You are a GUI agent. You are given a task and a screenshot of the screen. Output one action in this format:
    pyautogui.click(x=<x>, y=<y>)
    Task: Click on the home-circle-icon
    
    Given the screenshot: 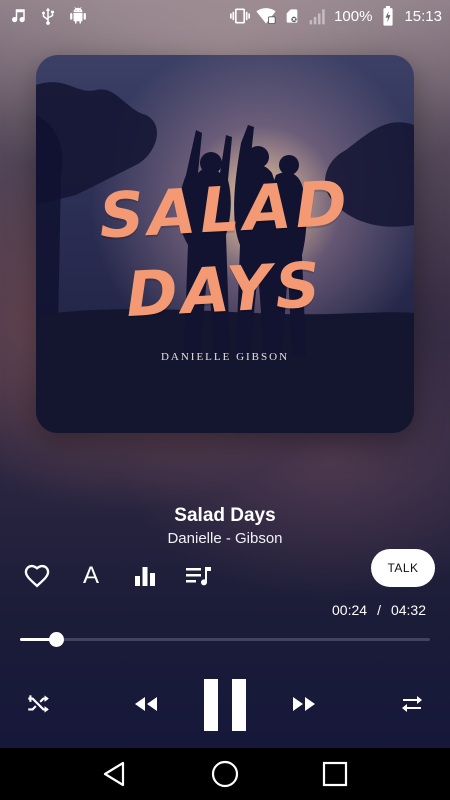 What is the action you would take?
    pyautogui.click(x=225, y=774)
    